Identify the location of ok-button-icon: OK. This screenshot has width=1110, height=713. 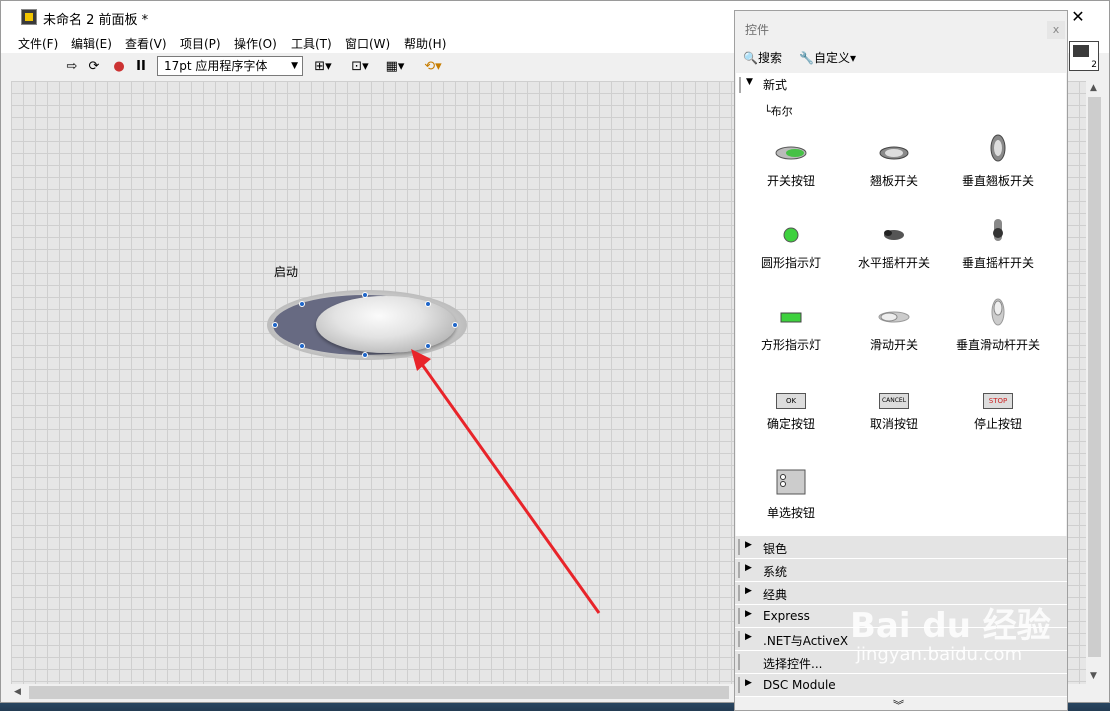
(791, 401).